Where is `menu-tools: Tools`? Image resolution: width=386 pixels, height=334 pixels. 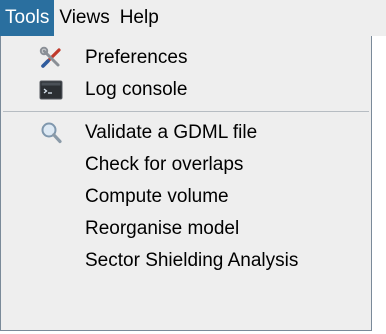
menu-tools: Tools is located at coordinates (27, 18).